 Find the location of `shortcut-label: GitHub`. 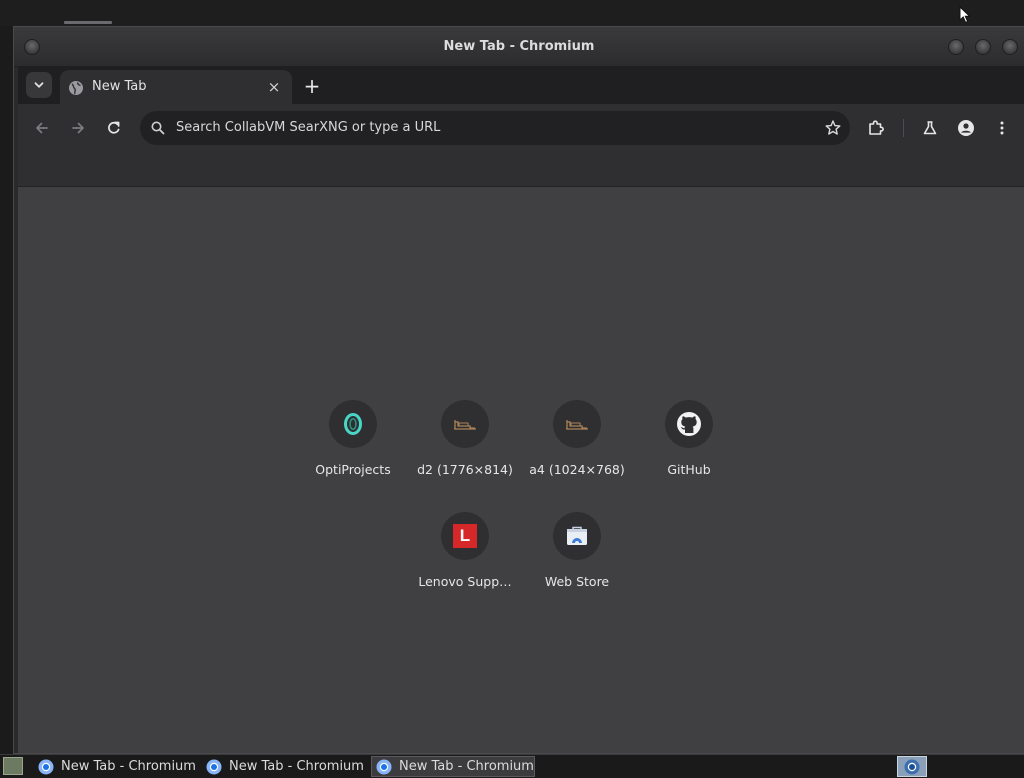

shortcut-label: GitHub is located at coordinates (689, 469).